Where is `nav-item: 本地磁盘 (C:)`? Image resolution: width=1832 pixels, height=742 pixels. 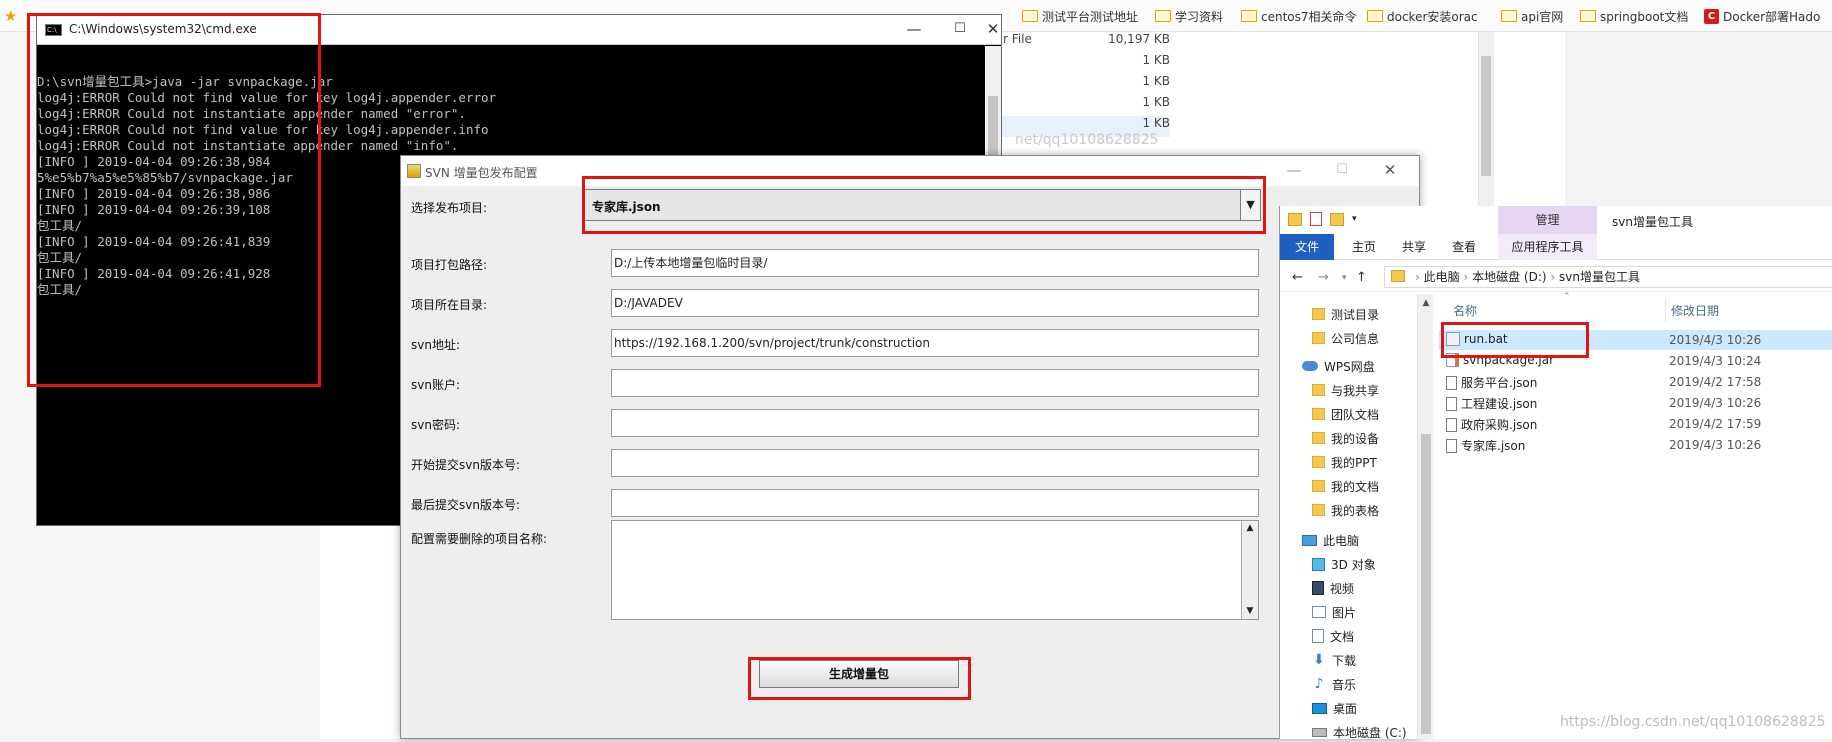 nav-item: 本地磁盘 (C:) is located at coordinates (1359, 732).